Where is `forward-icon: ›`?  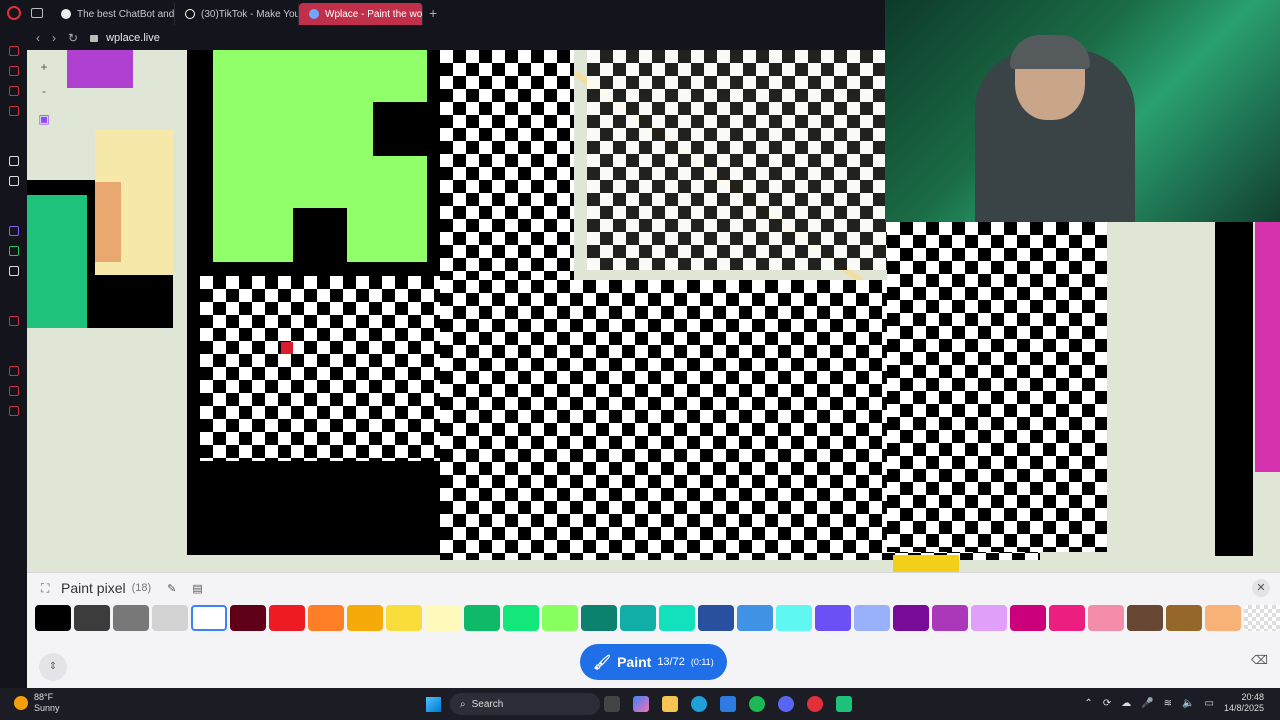
forward-icon: › is located at coordinates (54, 38).